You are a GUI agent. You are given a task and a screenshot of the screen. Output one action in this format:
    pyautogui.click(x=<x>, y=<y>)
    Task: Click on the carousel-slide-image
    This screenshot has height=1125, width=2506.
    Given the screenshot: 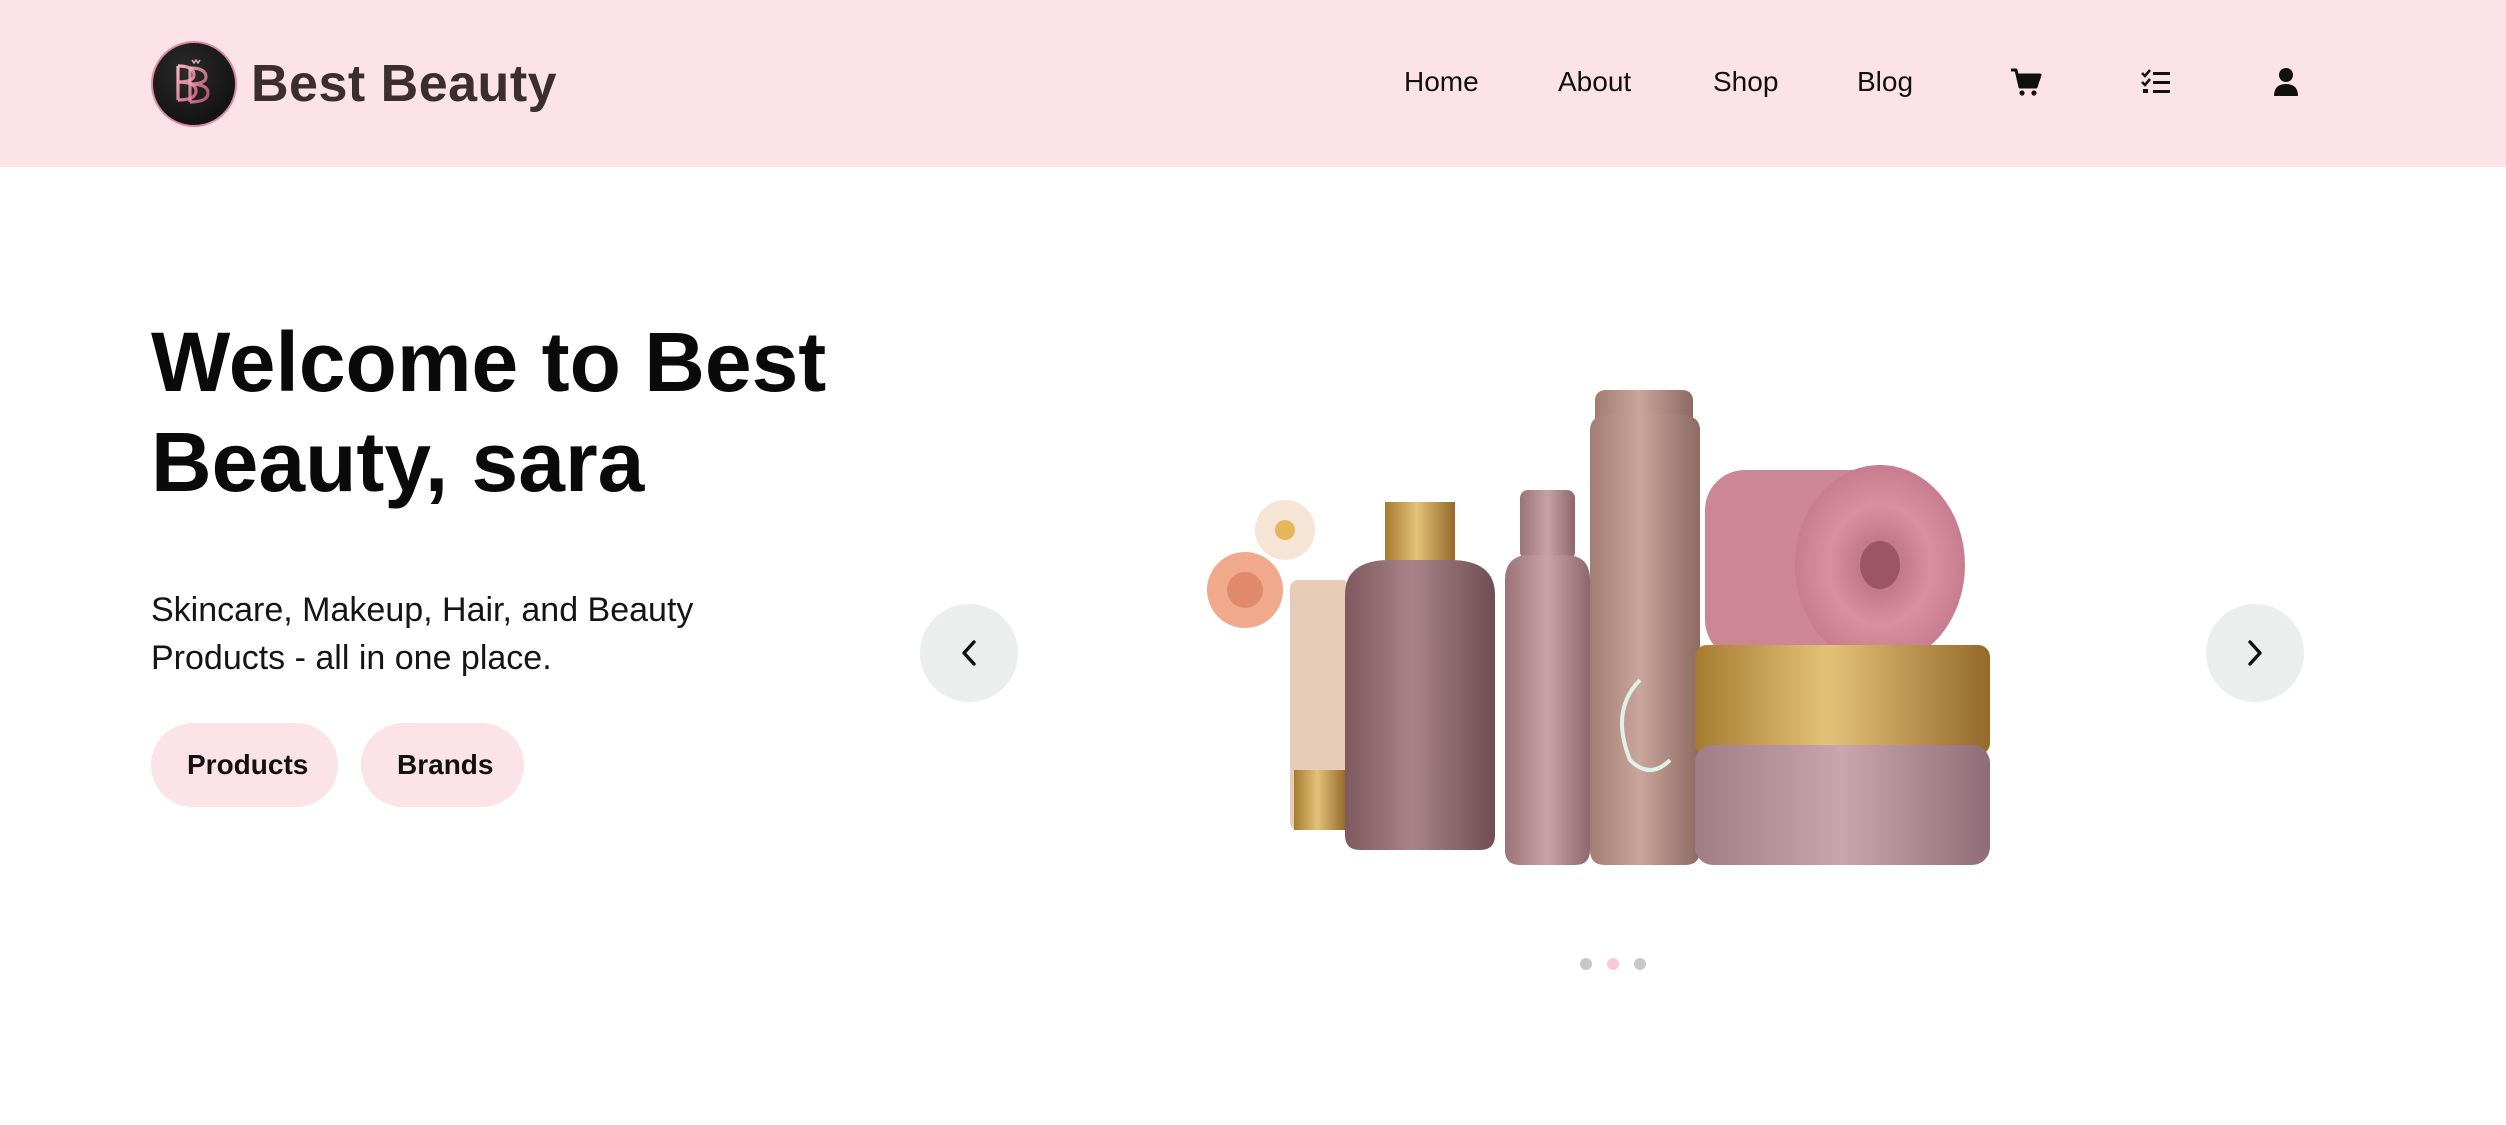 What is the action you would take?
    pyautogui.click(x=1598, y=627)
    